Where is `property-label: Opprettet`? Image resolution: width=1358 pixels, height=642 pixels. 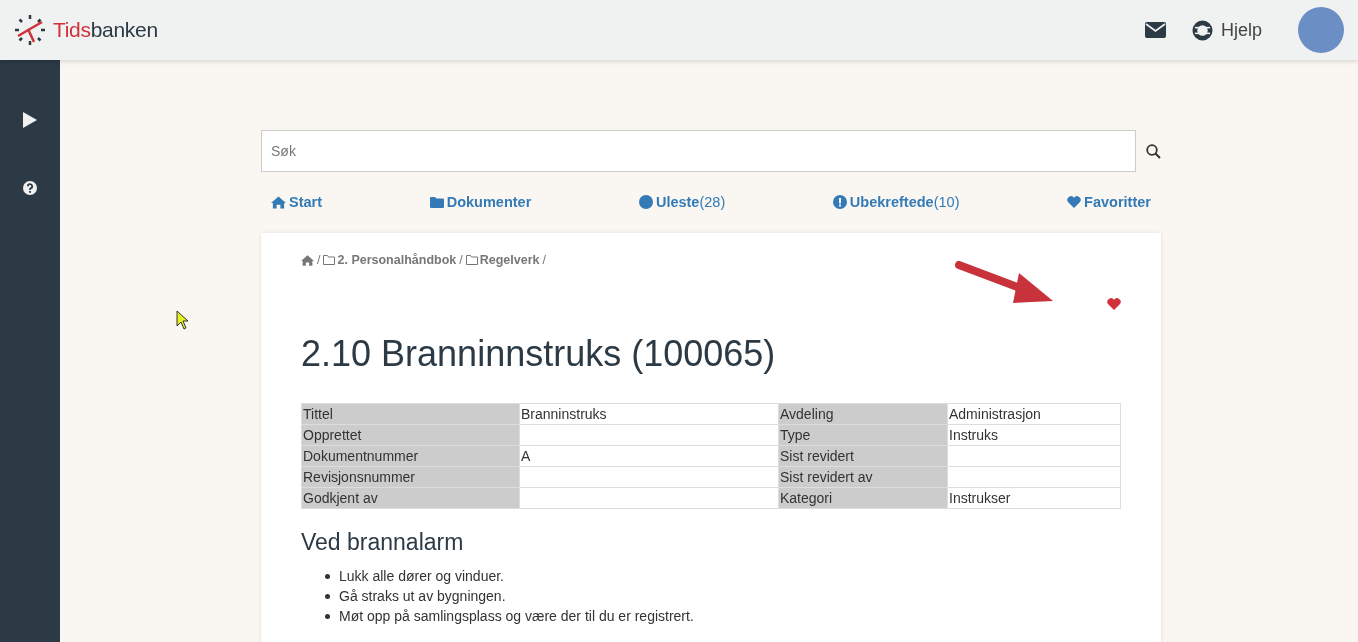
property-label: Opprettet is located at coordinates (410, 435).